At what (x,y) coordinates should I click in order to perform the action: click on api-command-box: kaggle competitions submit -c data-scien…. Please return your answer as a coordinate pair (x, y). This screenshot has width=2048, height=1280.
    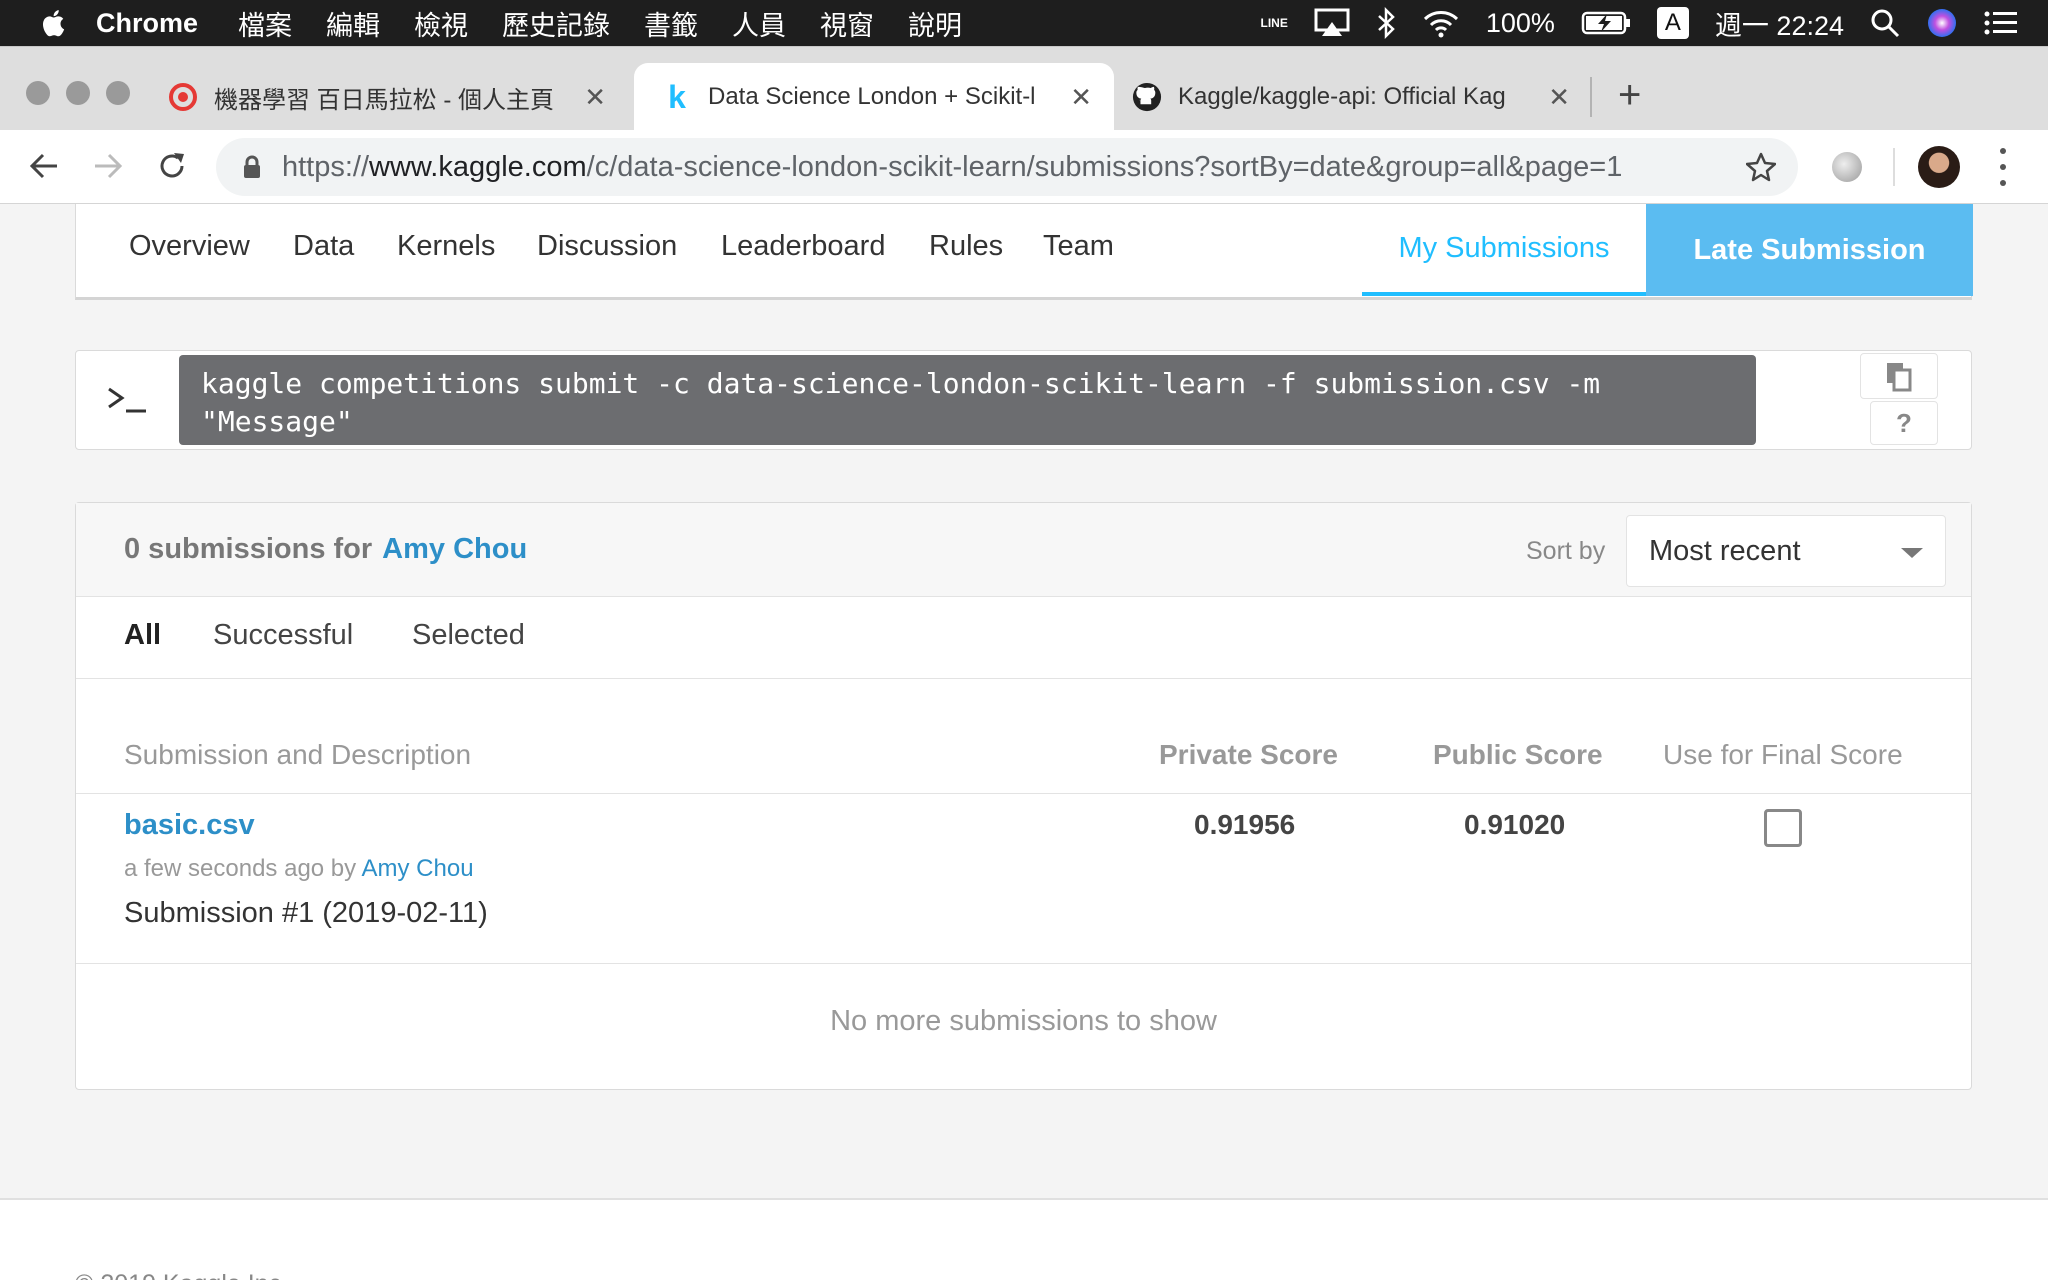
    Looking at the image, I should click on (1023, 400).